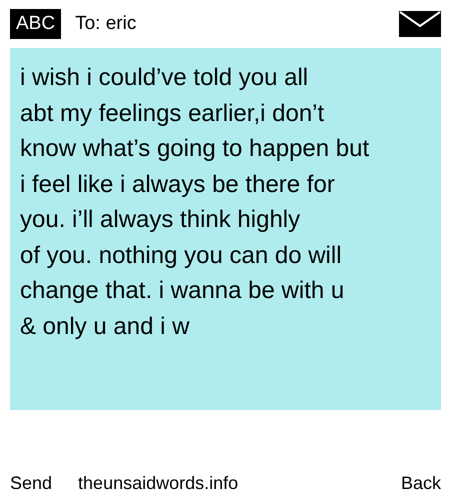 The height and width of the screenshot is (500, 450). Describe the element at coordinates (420, 483) in the screenshot. I see `back-button: Back` at that location.